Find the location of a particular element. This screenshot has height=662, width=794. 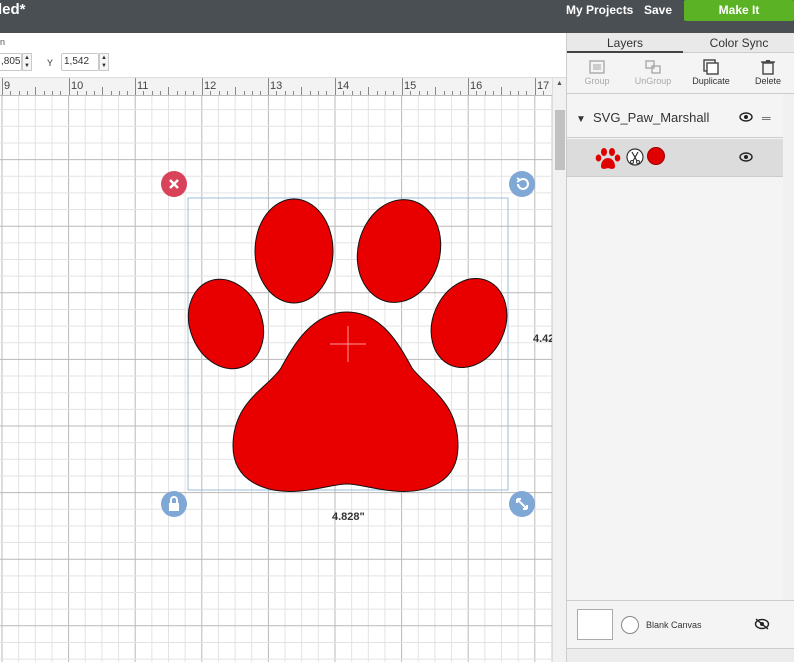

my-projects-link: My Projects is located at coordinates (599, 10).